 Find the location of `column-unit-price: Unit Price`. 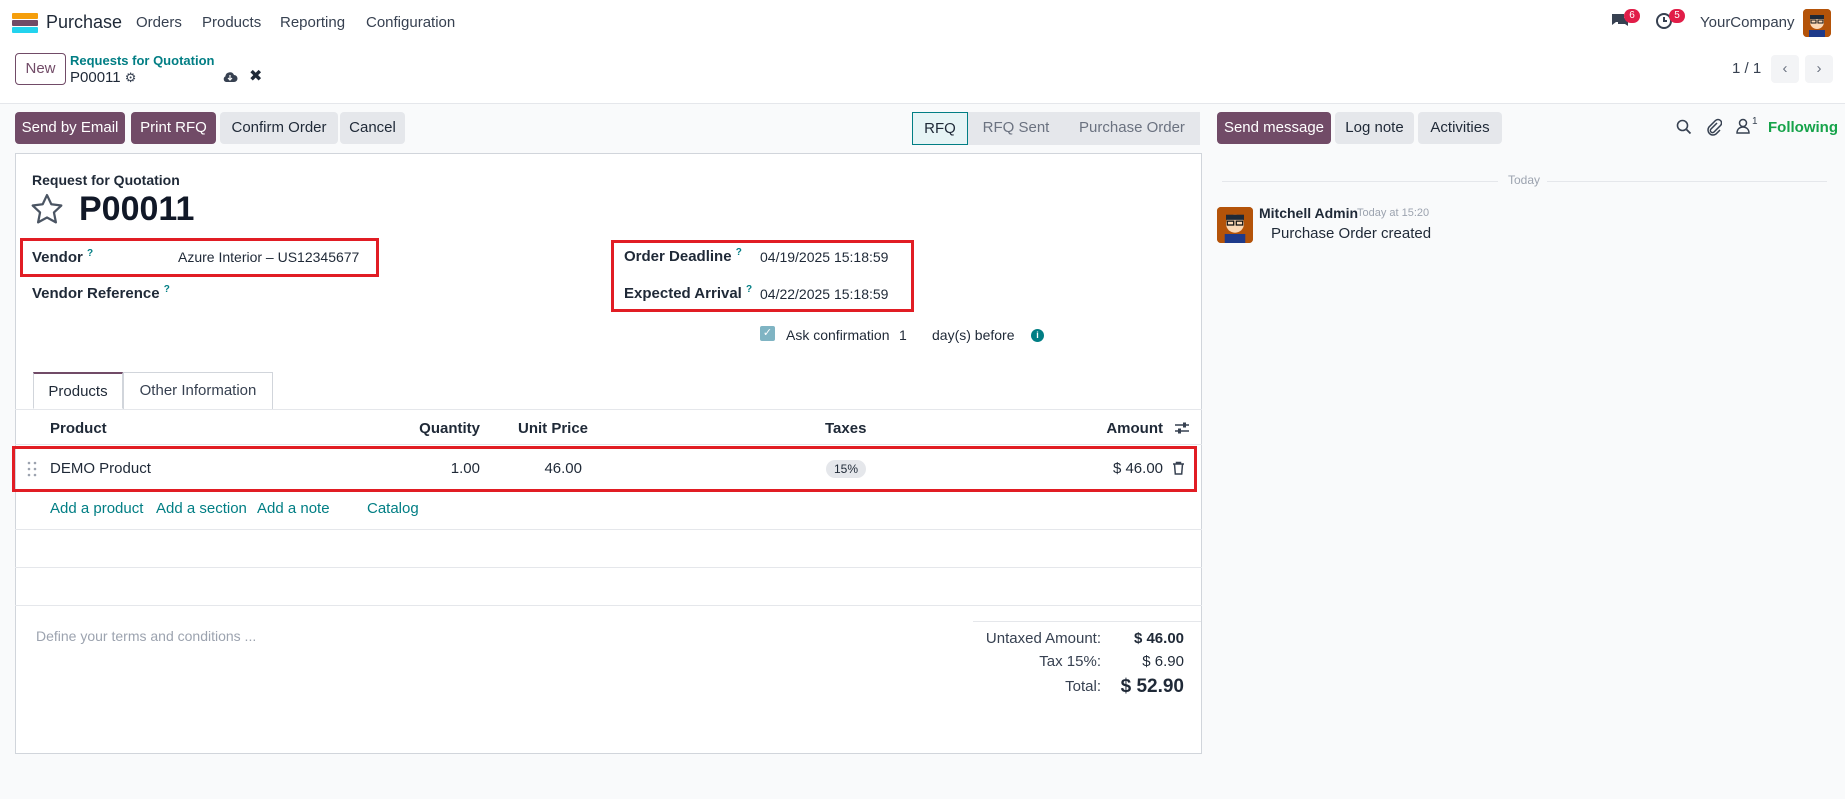

column-unit-price: Unit Price is located at coordinates (553, 428).